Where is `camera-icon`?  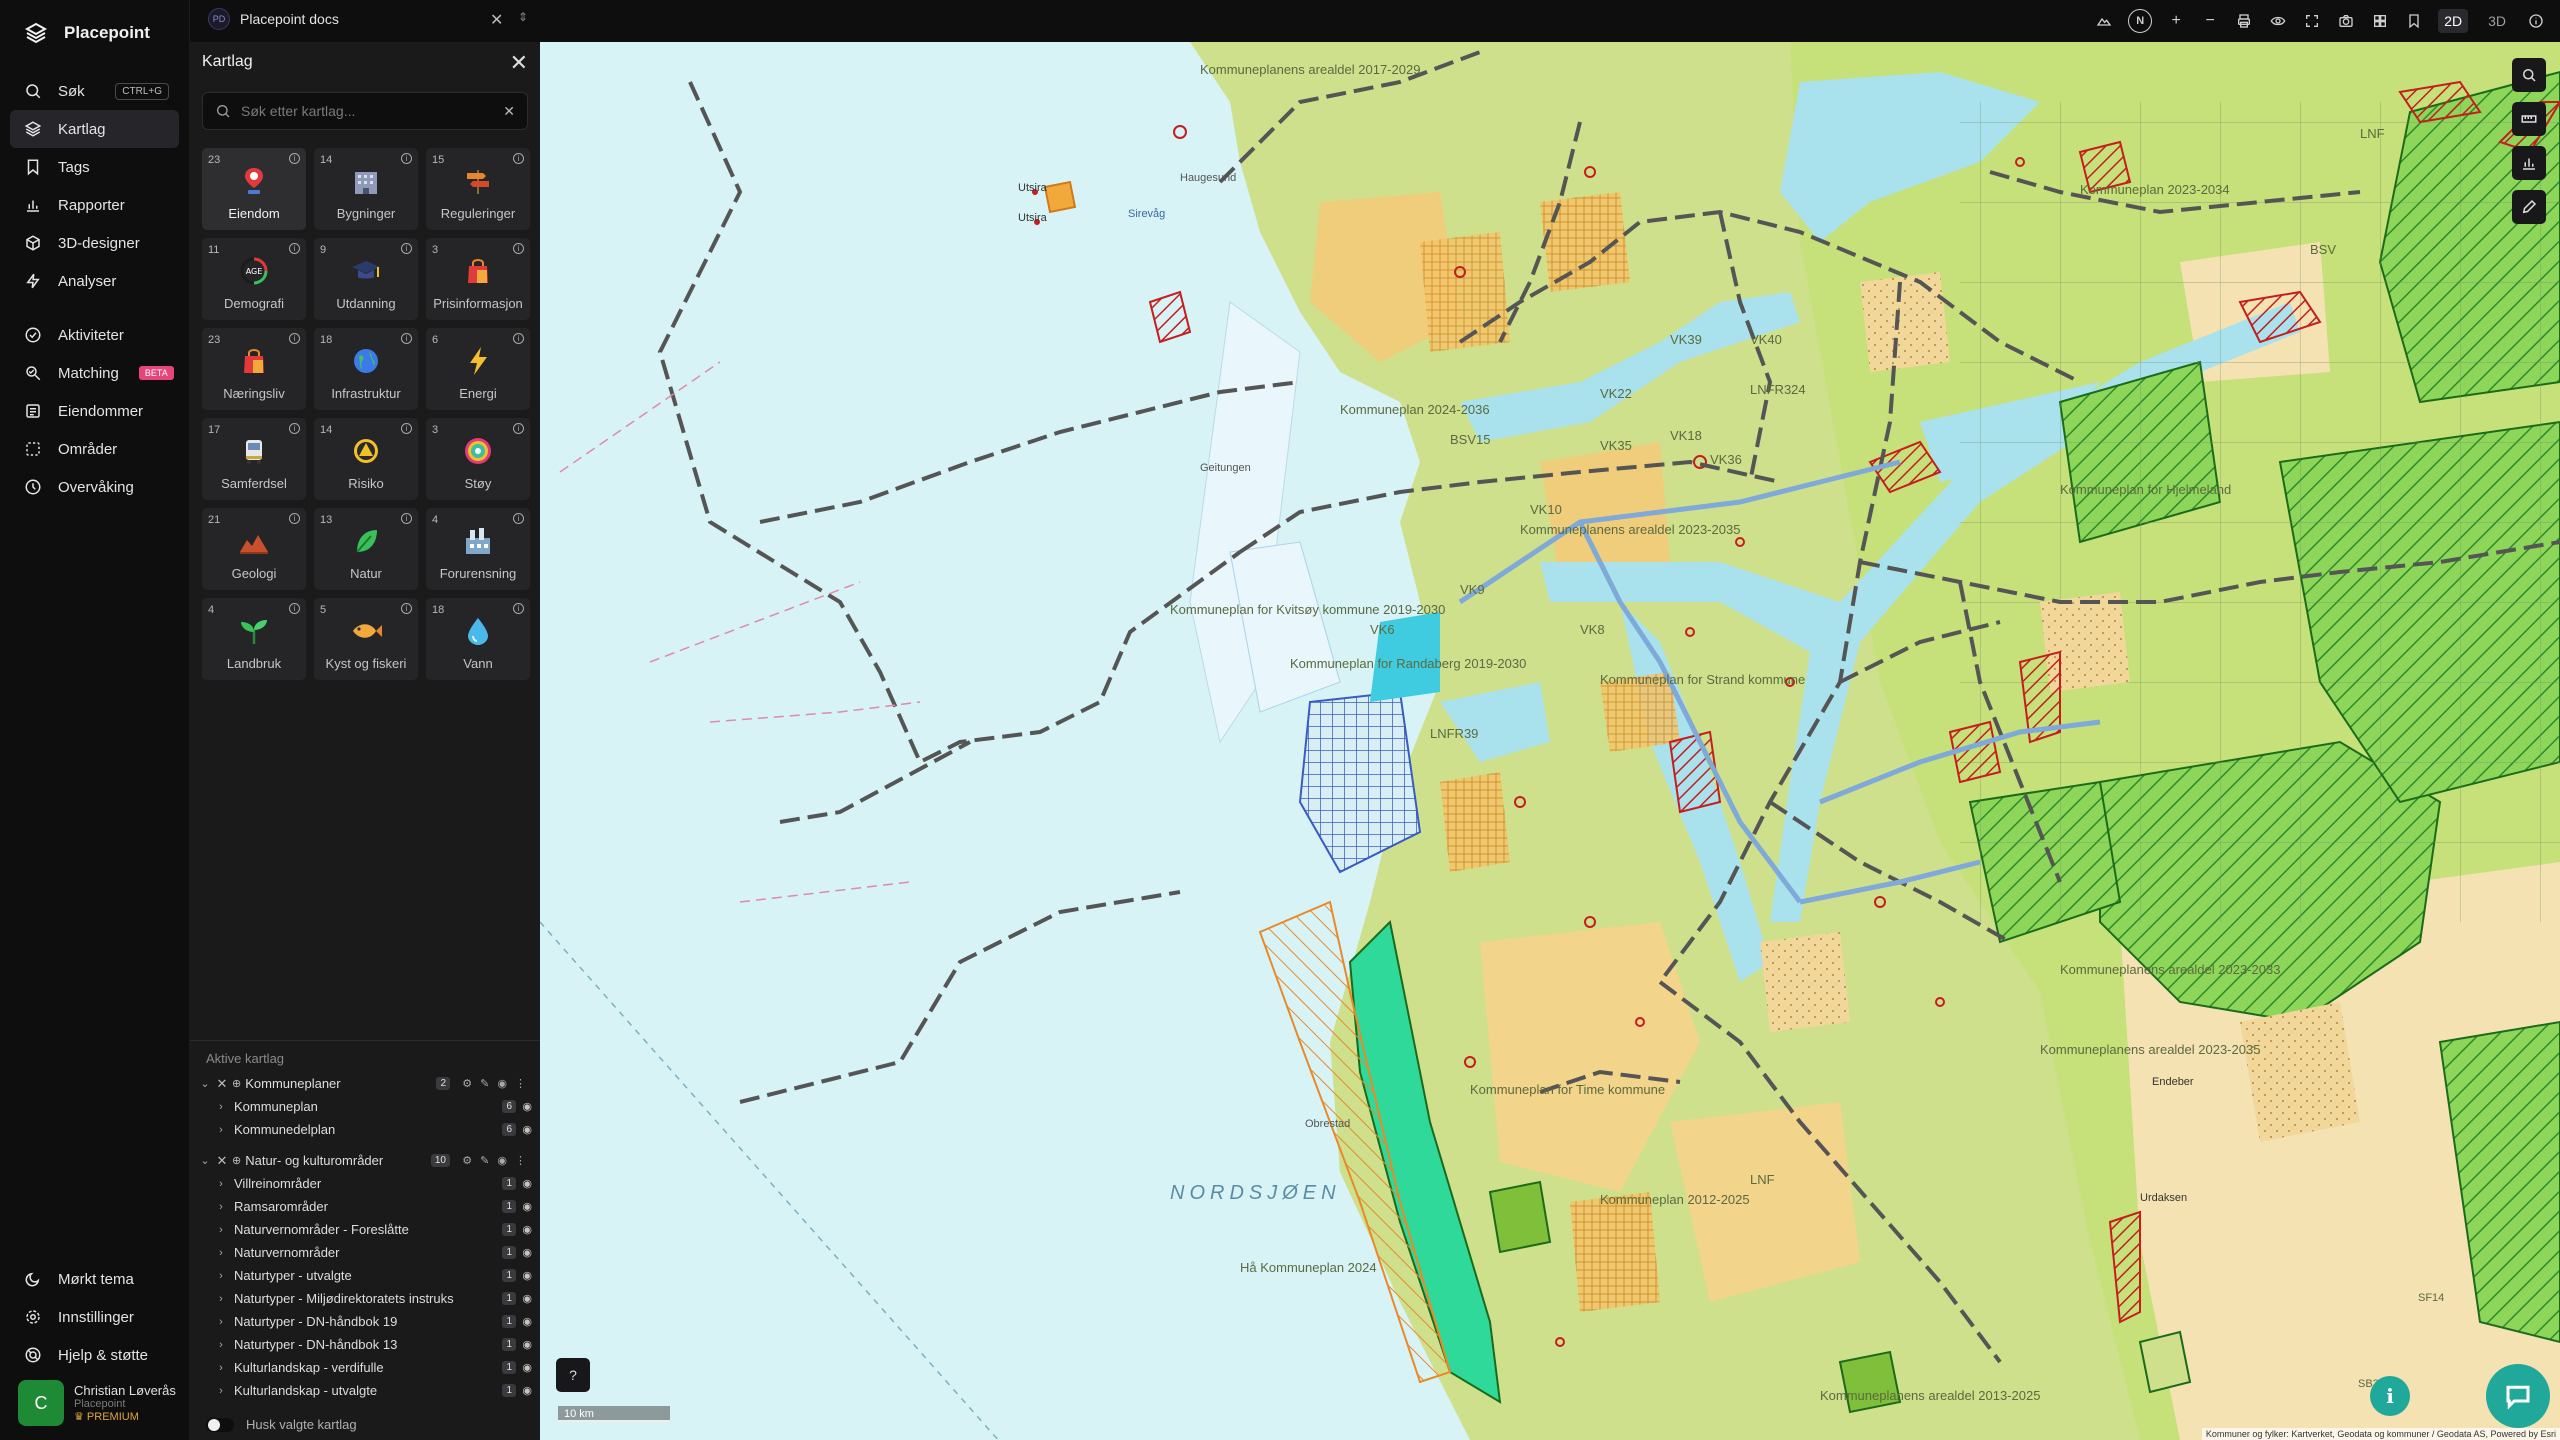 camera-icon is located at coordinates (2346, 21).